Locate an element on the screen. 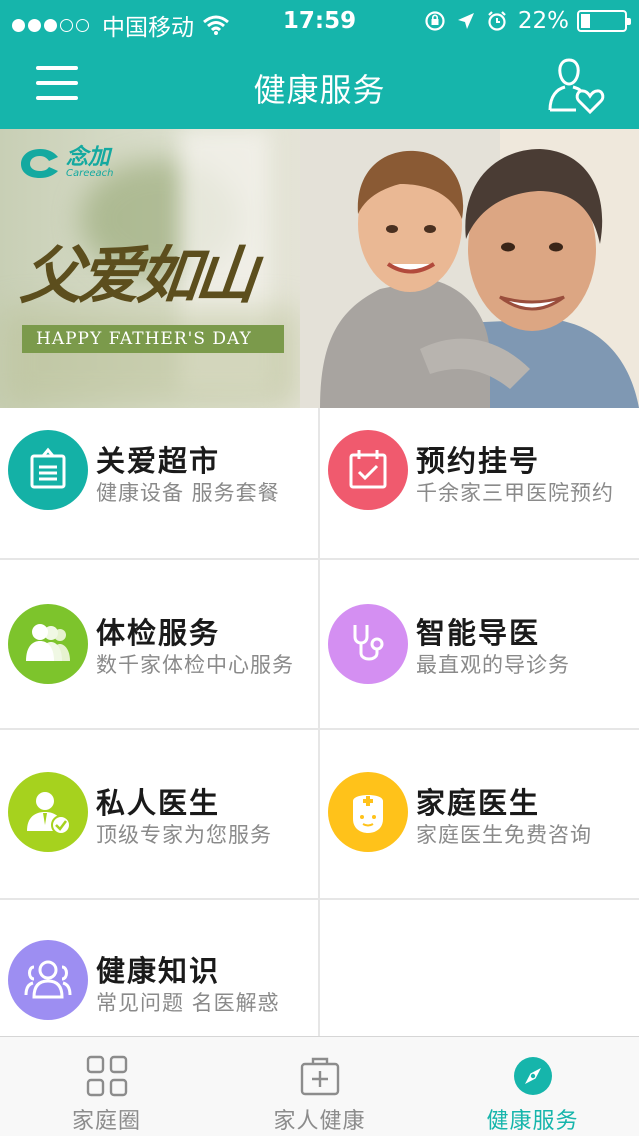  brand-logo: 念加 Careeach is located at coordinates (66, 163).